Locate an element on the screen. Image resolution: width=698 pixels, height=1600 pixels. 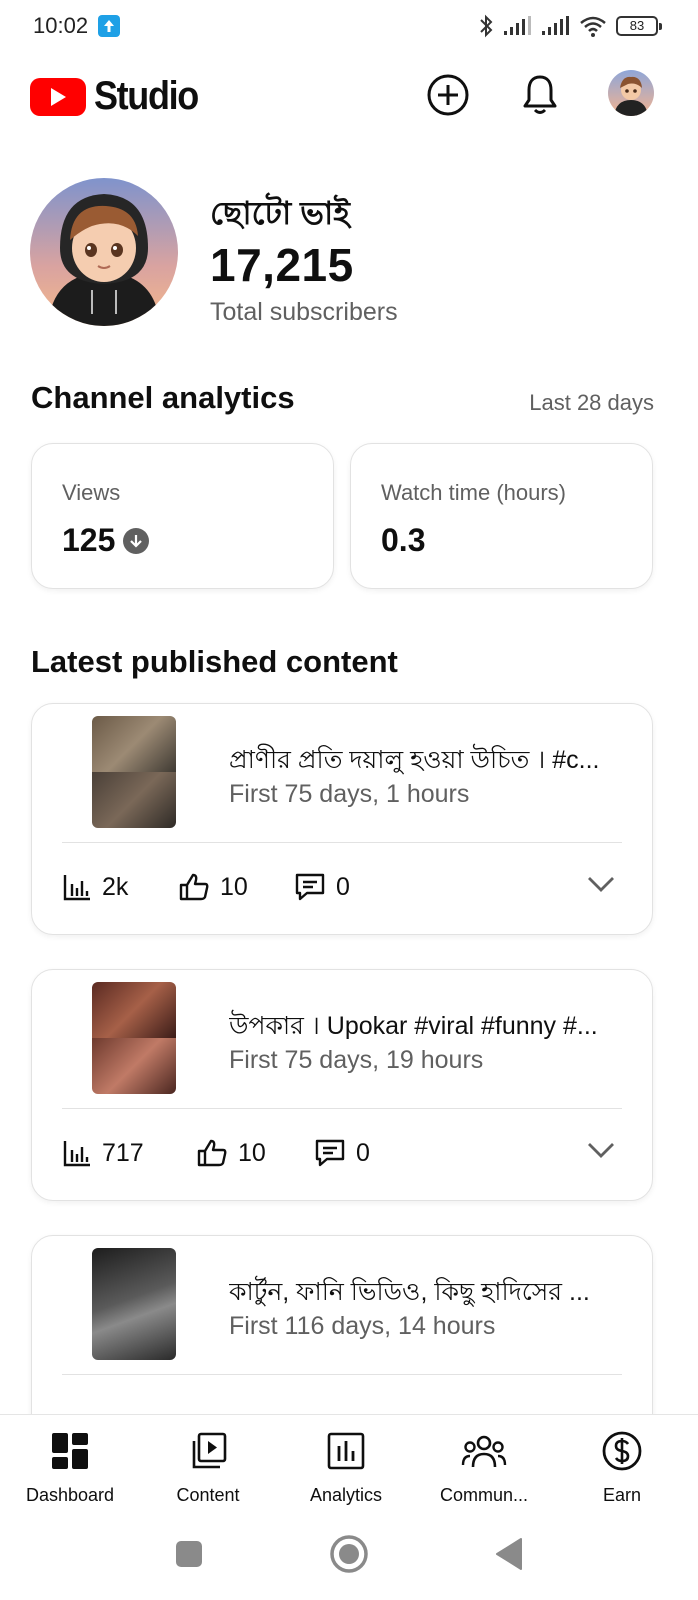
nav-content: Content is located at coordinates (208, 1466).